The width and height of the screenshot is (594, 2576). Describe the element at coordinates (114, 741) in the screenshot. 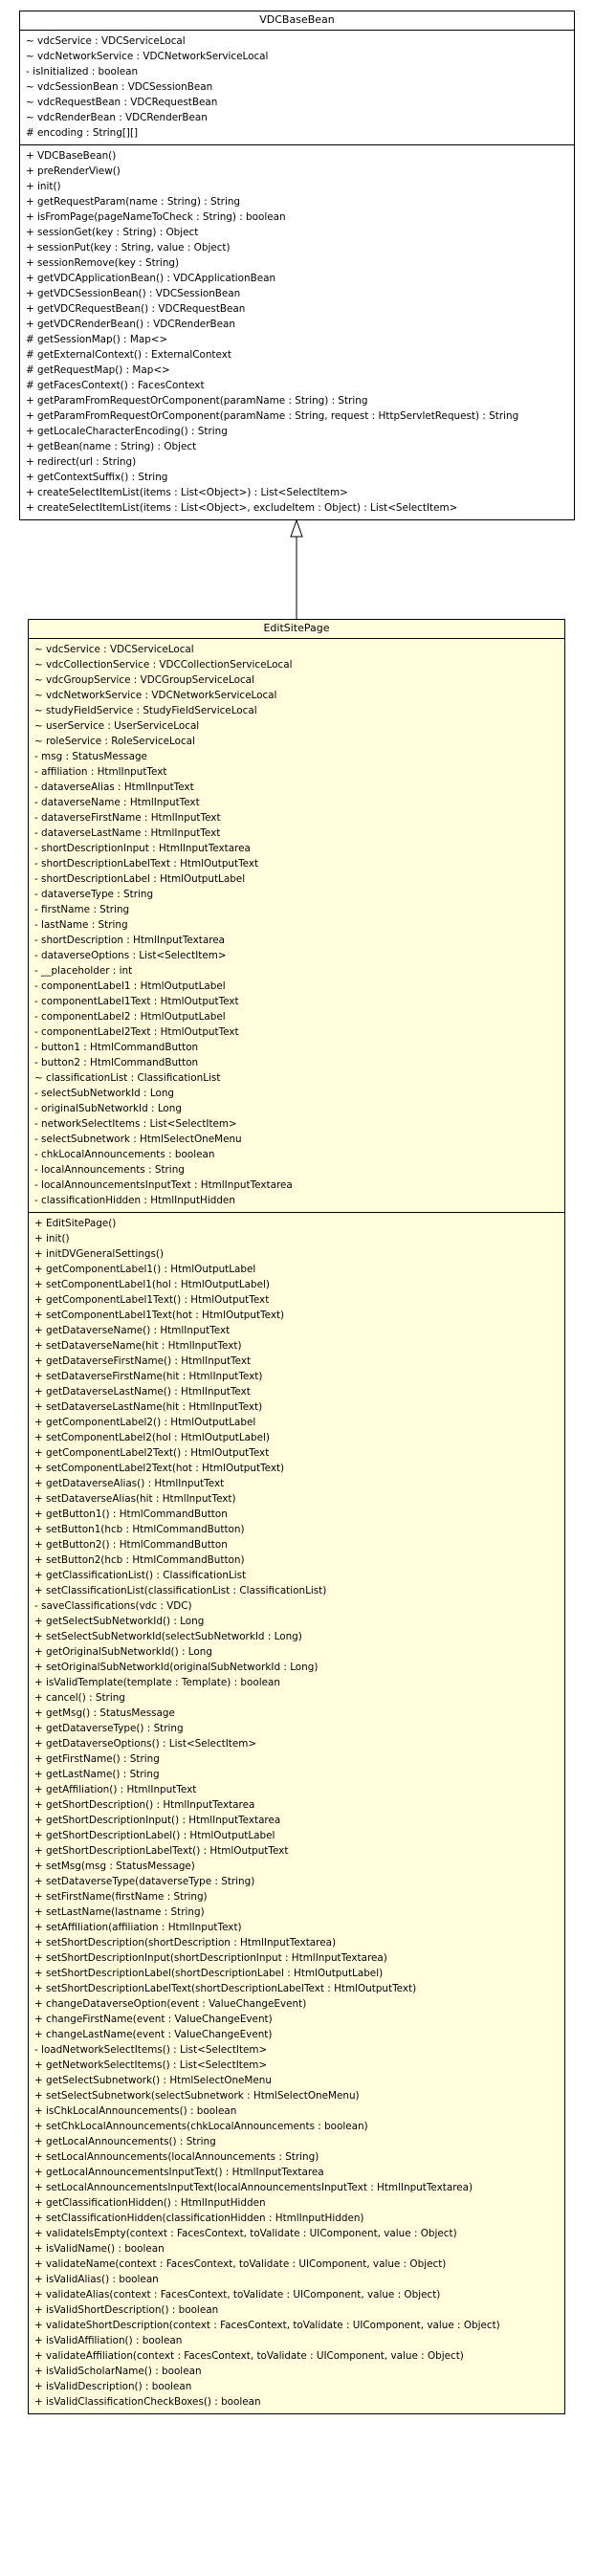

I see `attribute-row: ~ roleService : RoleServiceLocal` at that location.